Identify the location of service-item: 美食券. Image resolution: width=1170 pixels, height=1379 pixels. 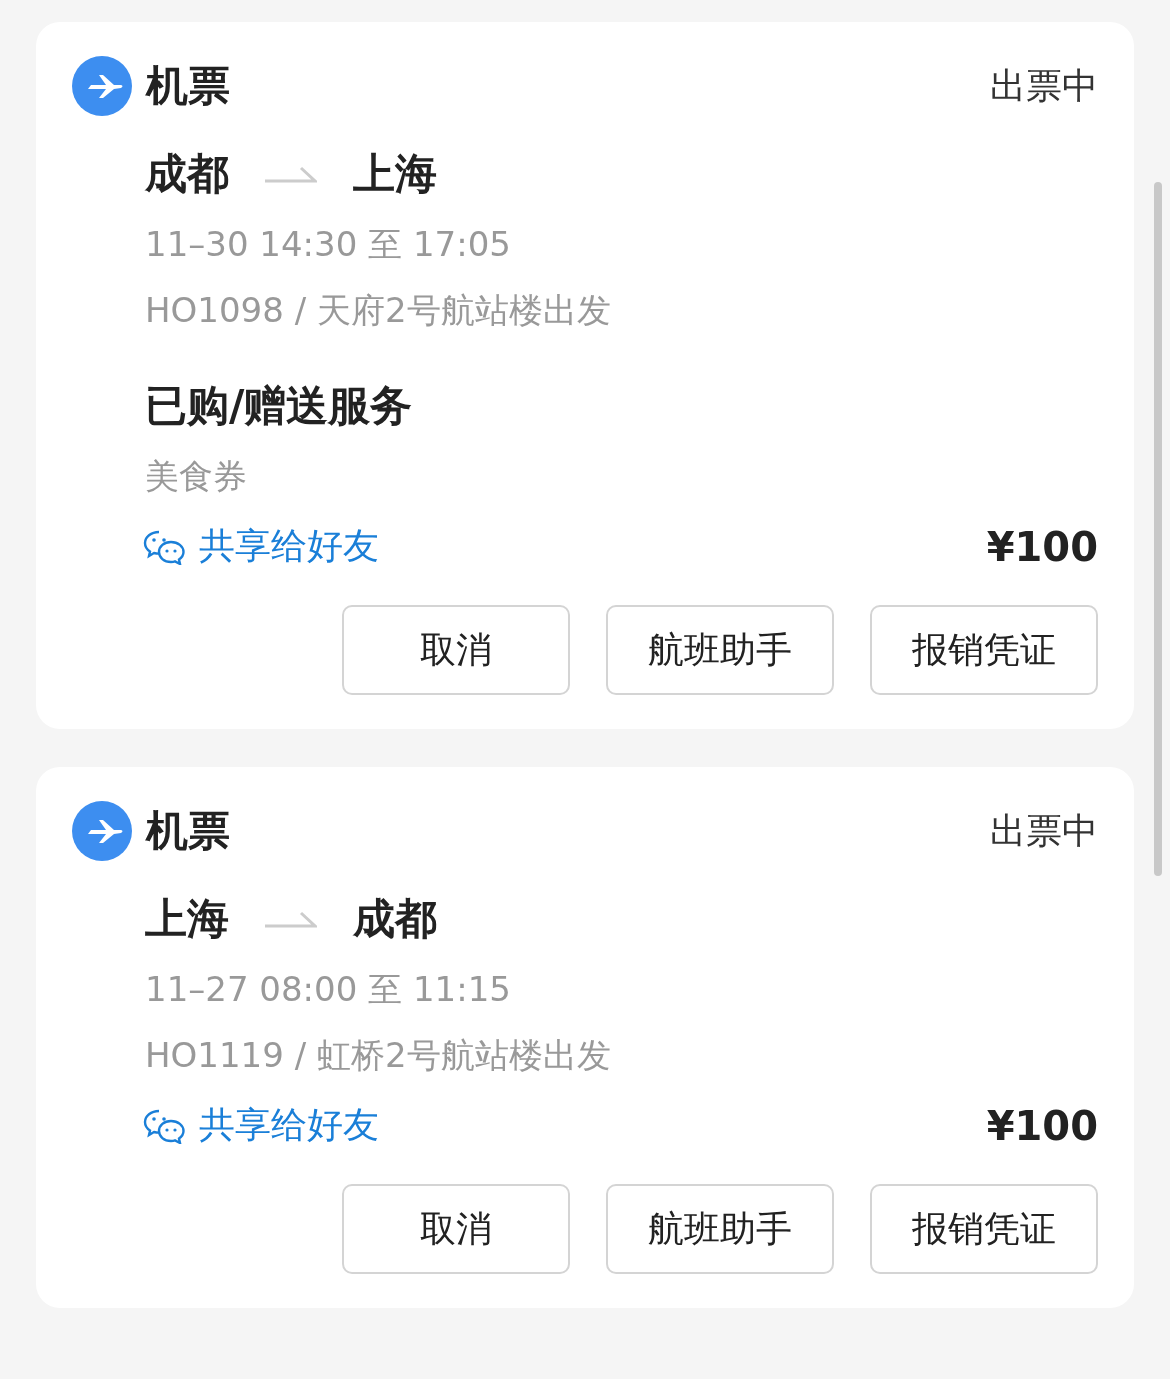
(196, 476).